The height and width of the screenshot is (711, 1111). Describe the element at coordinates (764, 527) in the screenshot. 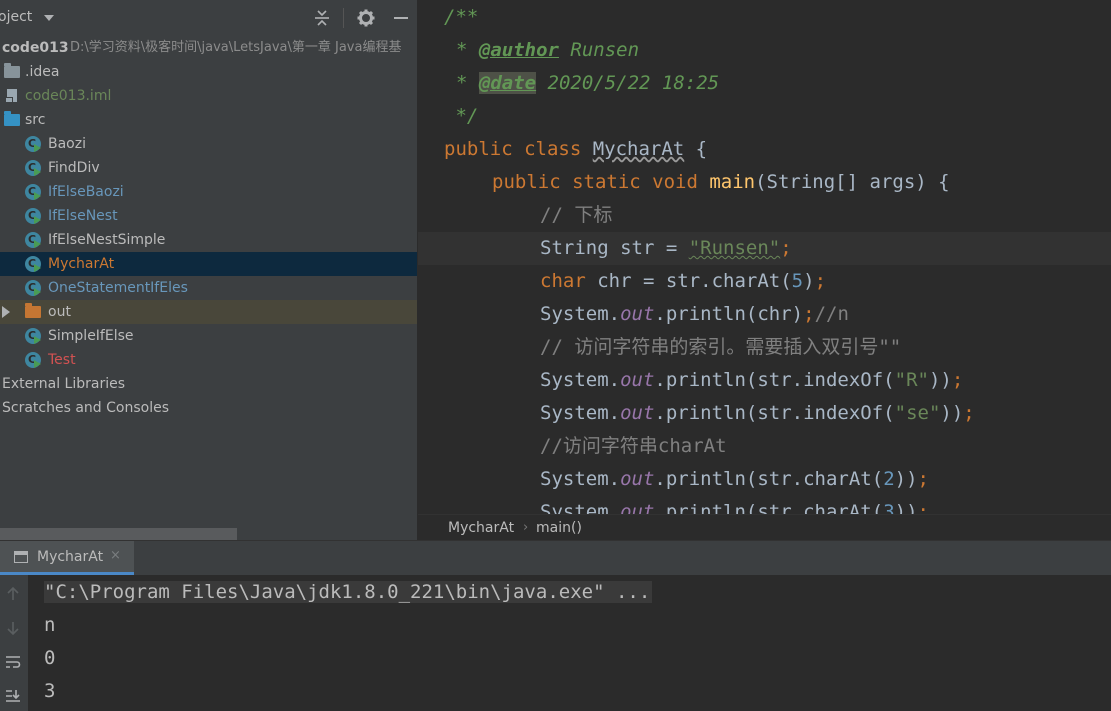

I see `breadcrumb: MycharAt › main()` at that location.